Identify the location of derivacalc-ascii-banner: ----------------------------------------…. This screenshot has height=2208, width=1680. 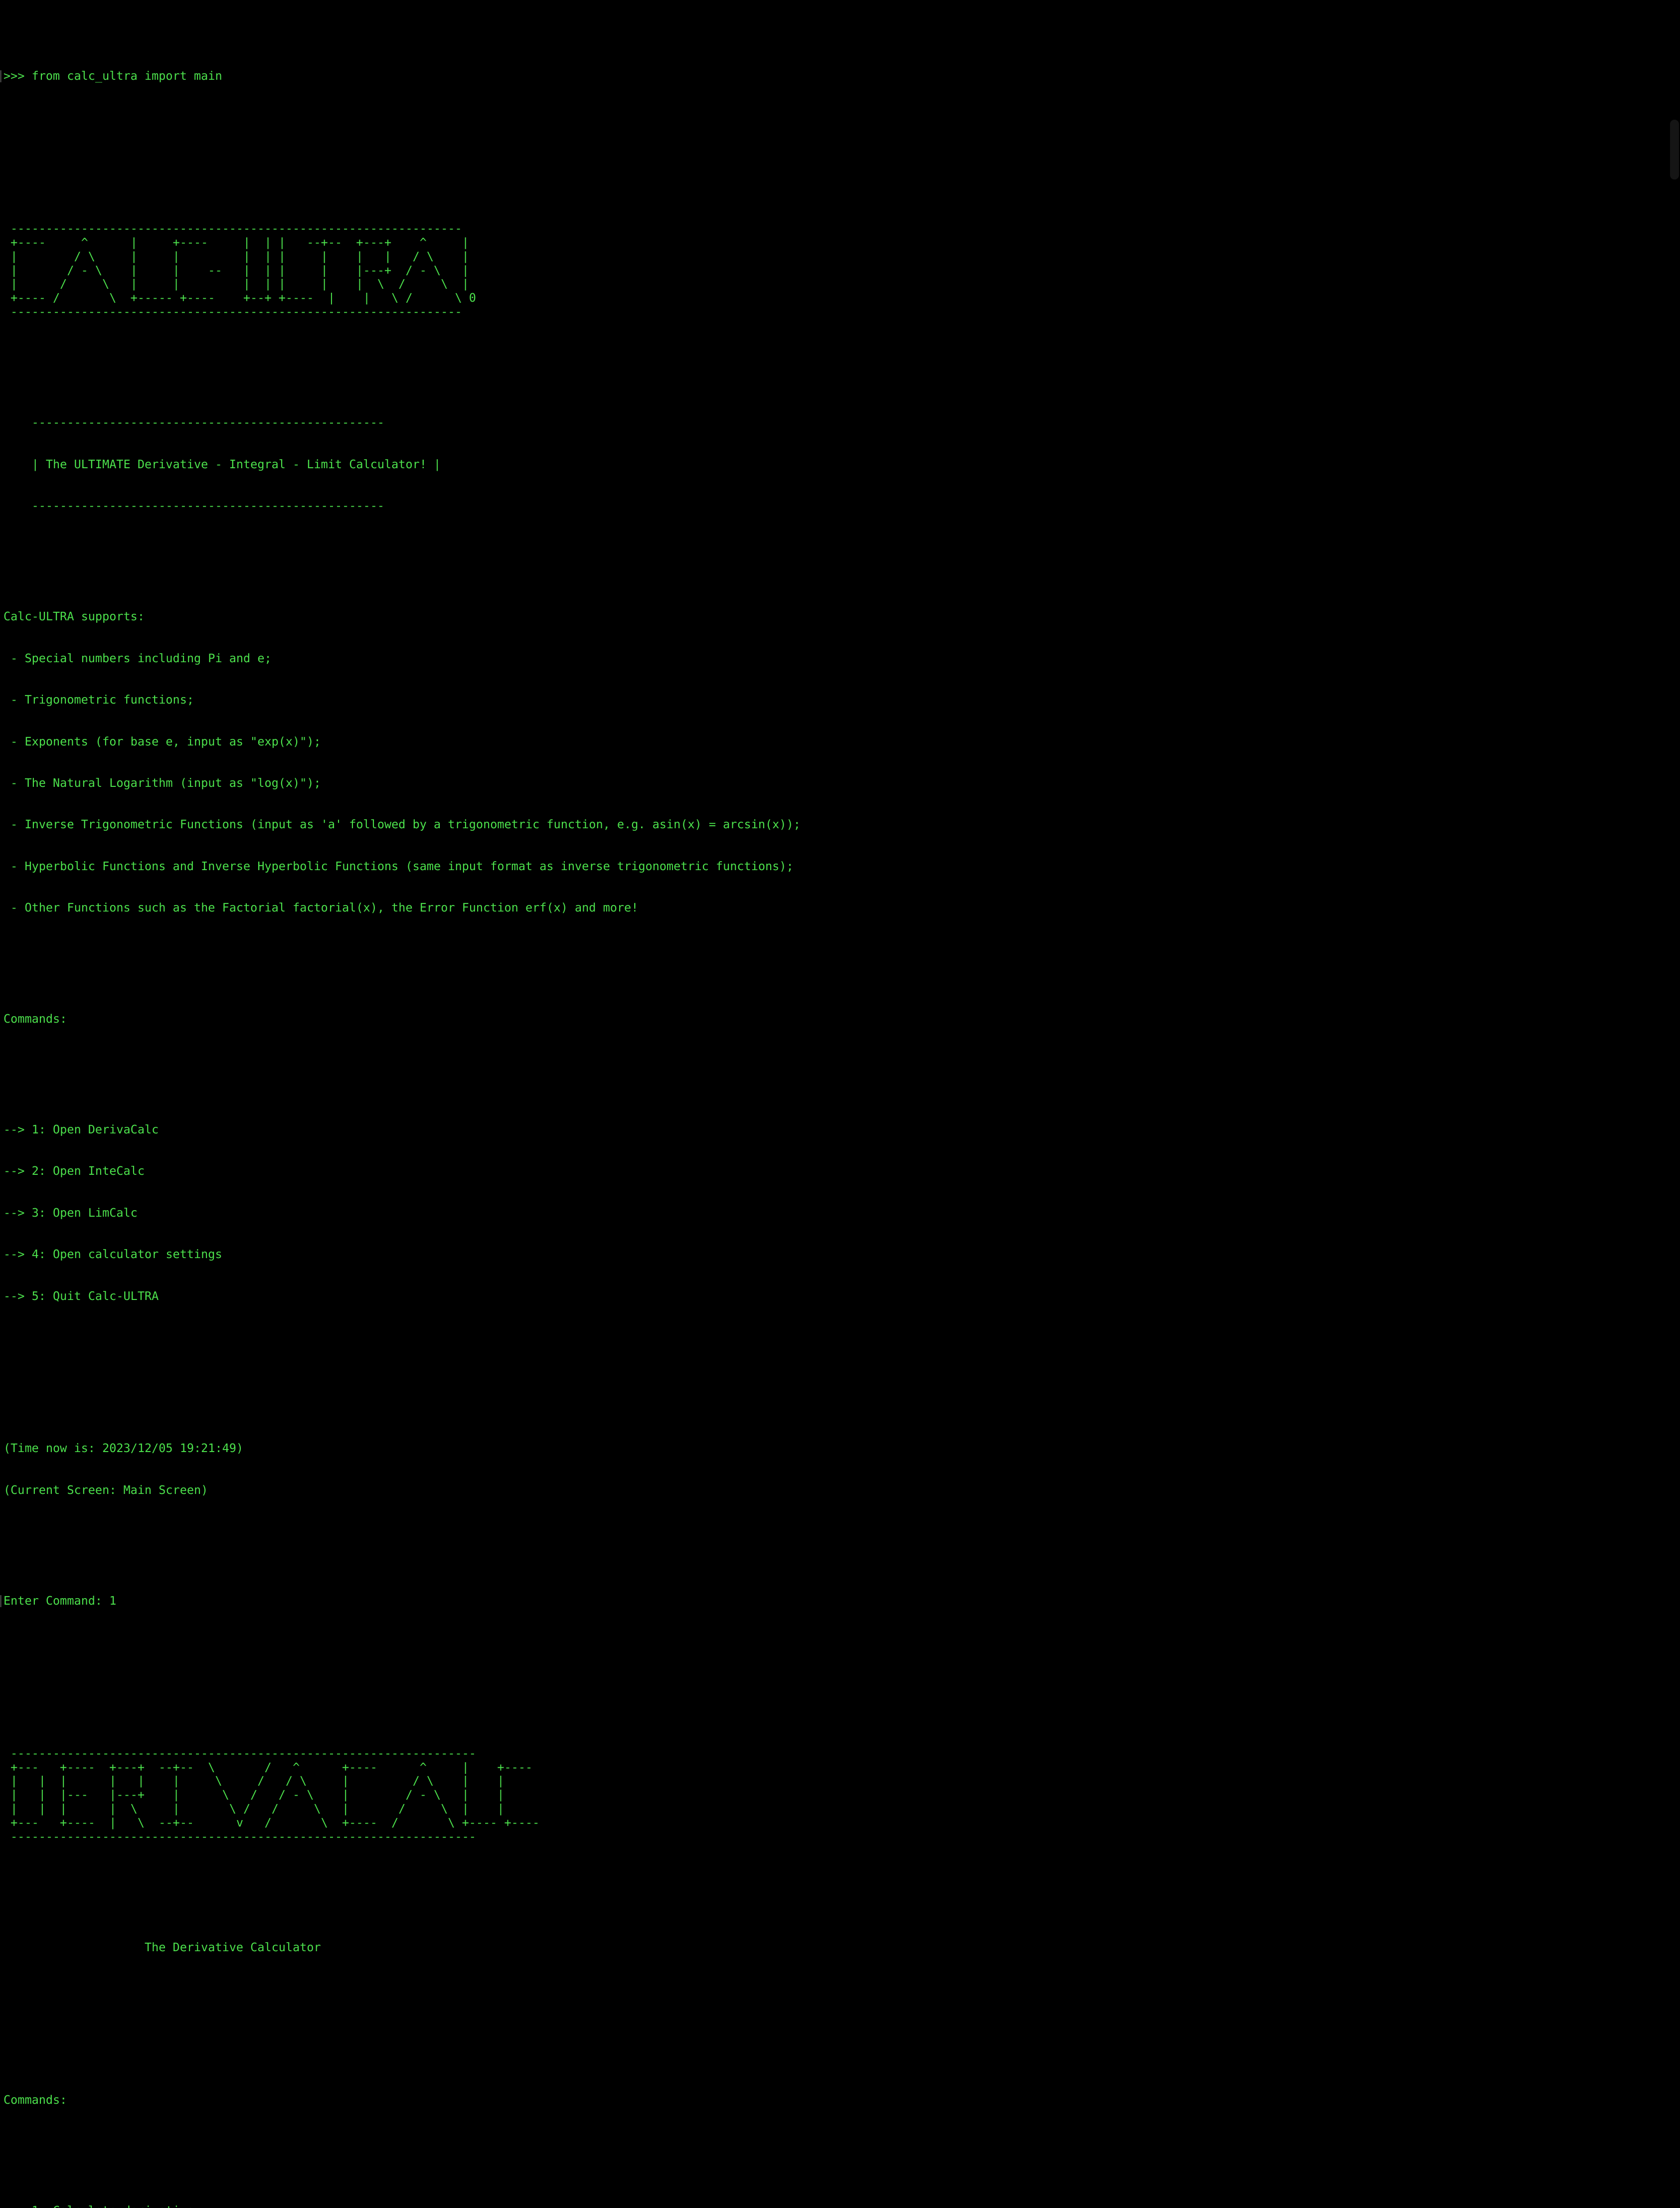
(275, 1794).